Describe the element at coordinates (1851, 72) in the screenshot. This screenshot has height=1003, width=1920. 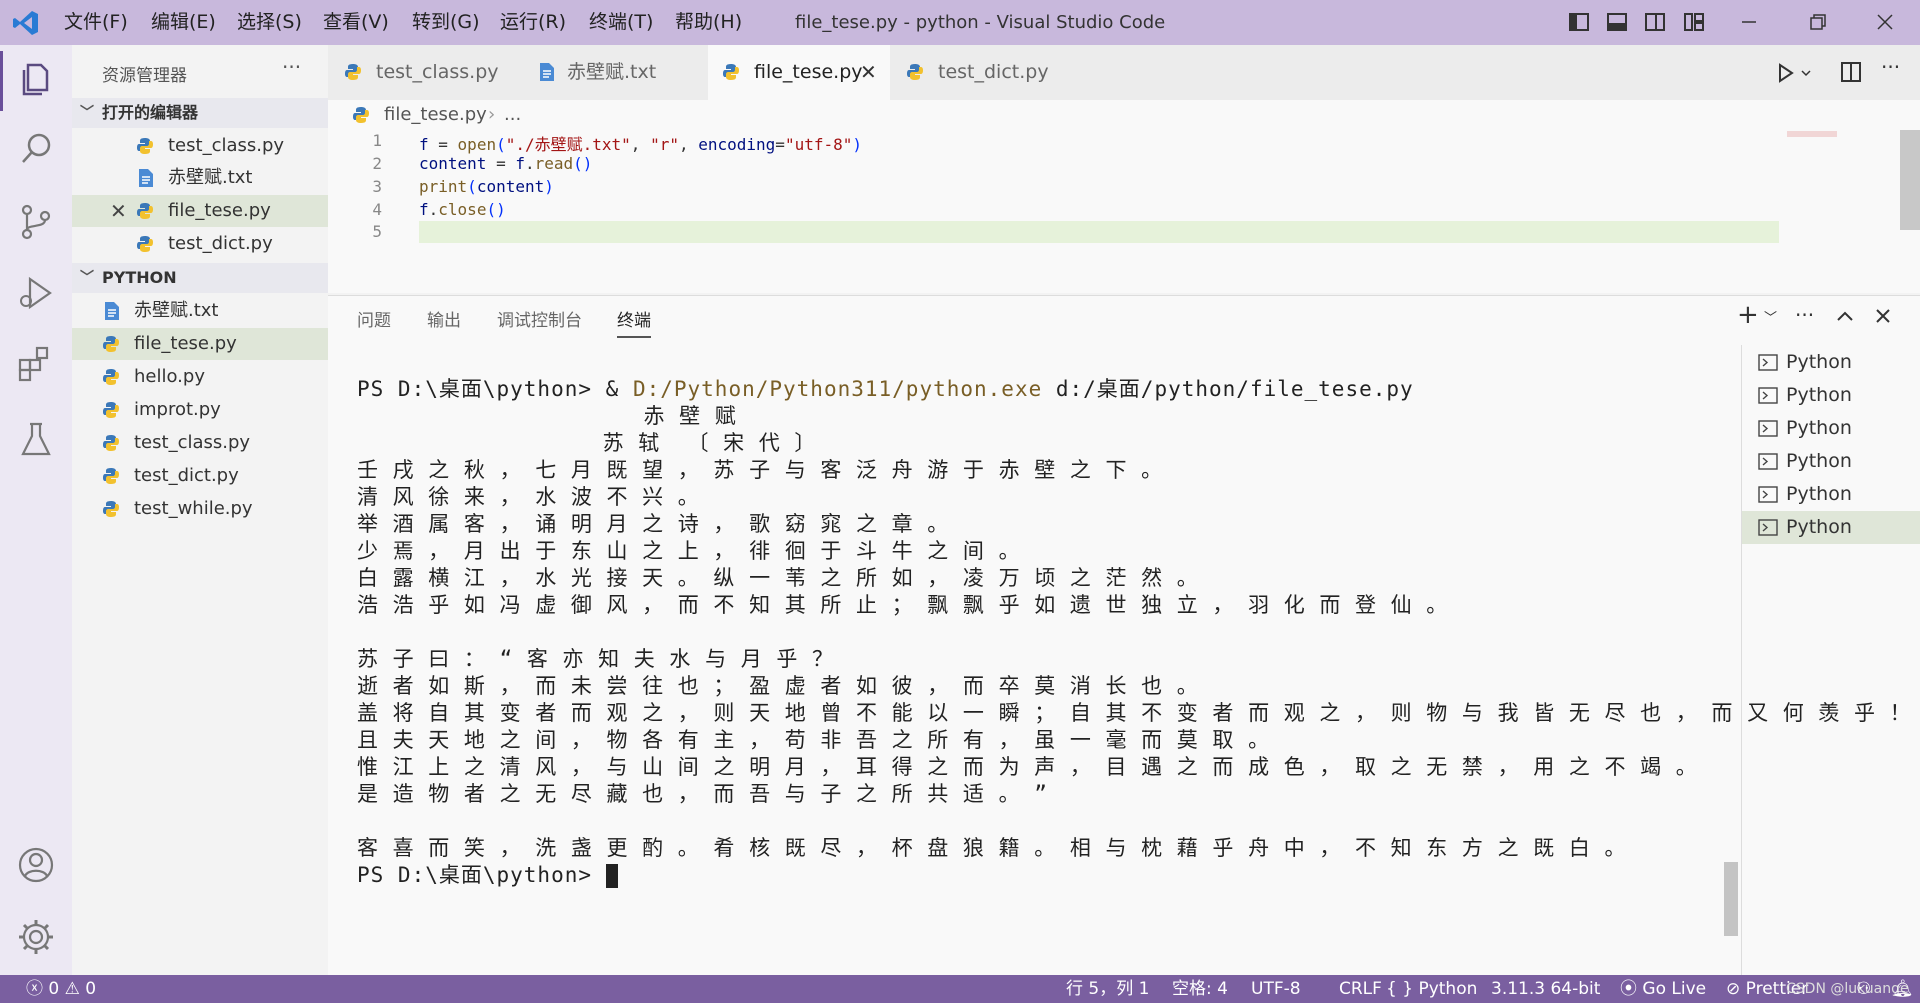
I see `split-editor-icon` at that location.